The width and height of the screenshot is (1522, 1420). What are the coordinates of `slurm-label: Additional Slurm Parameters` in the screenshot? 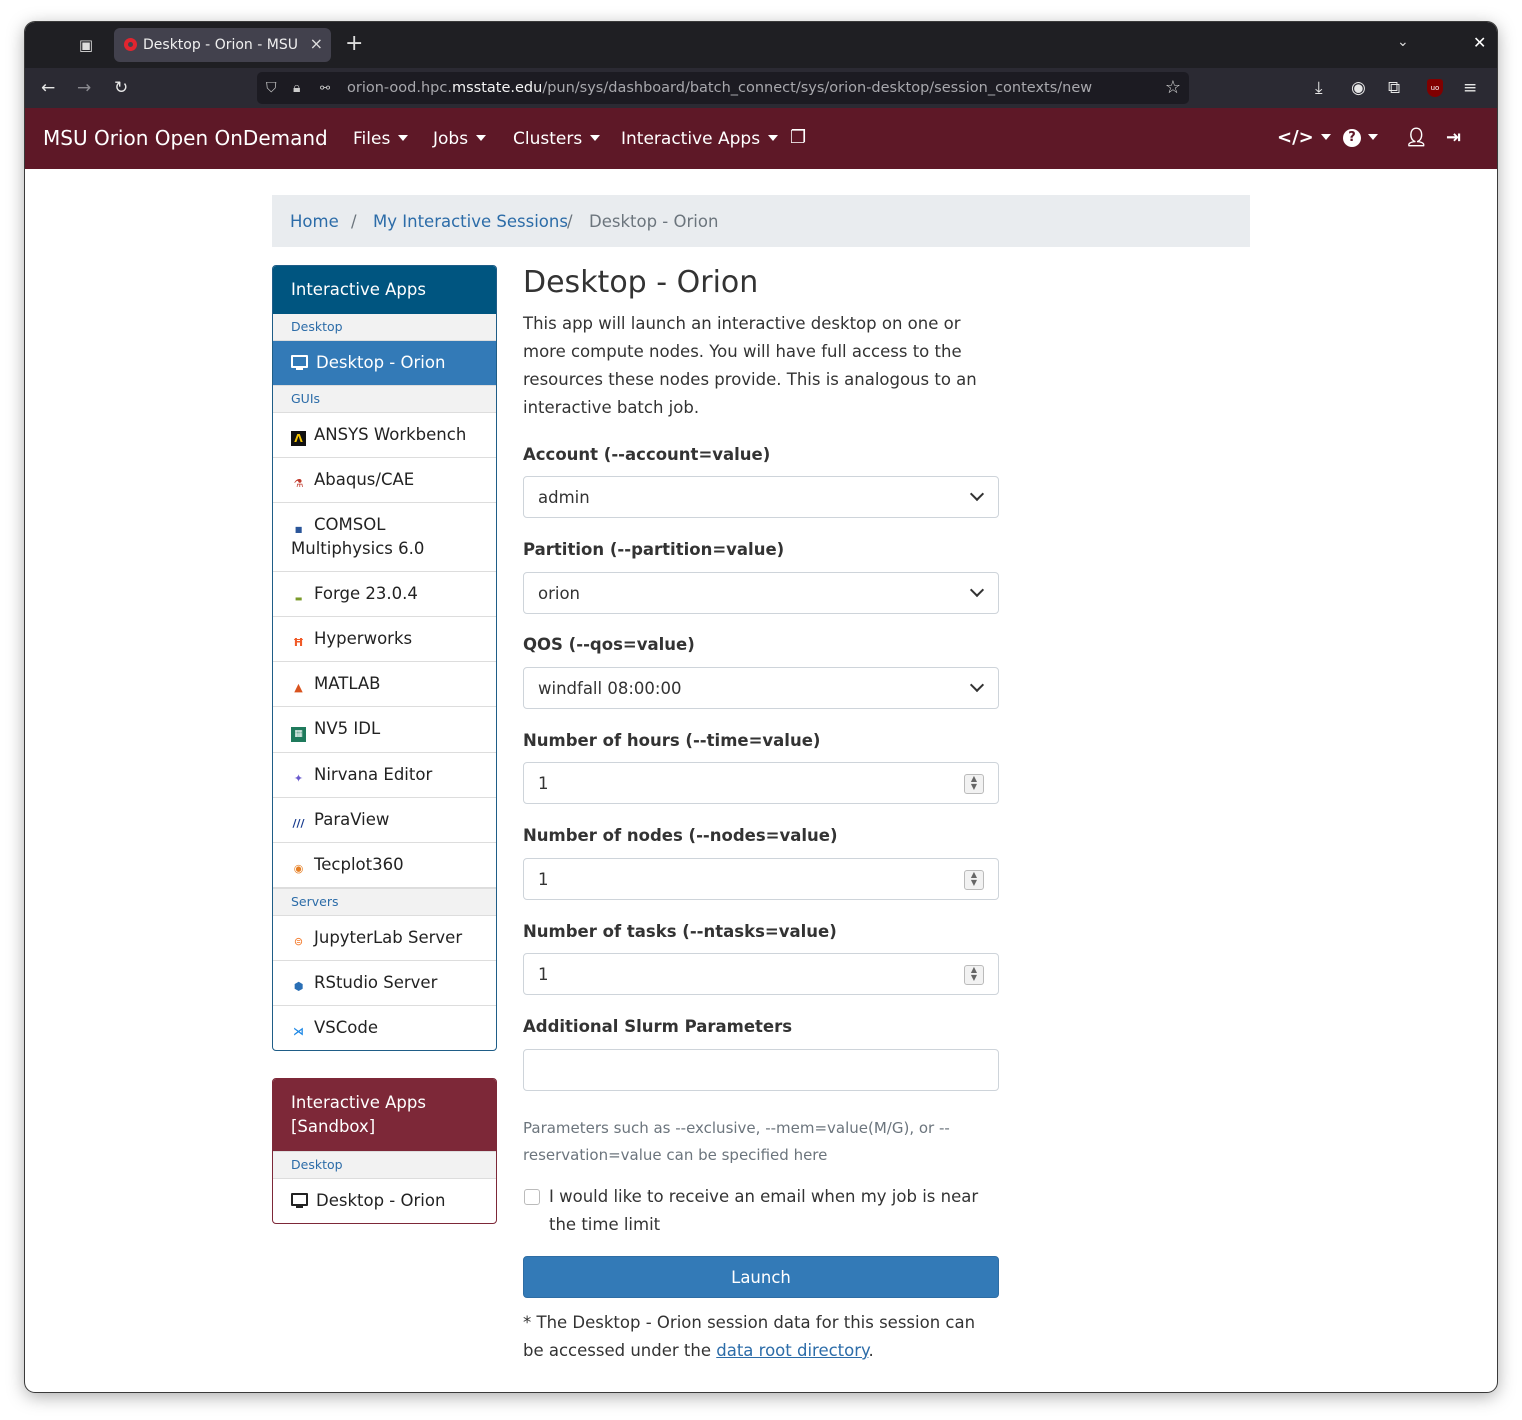 It's located at (658, 1026).